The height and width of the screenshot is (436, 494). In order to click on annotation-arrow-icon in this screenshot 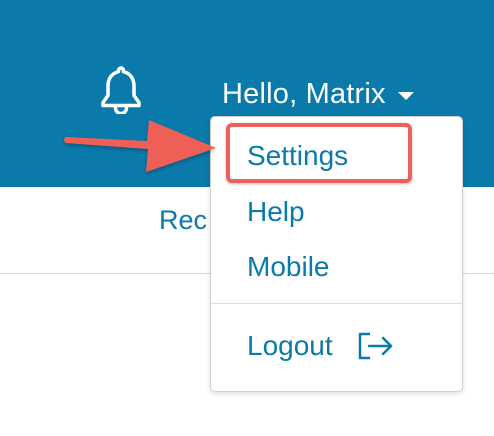, I will do `click(140, 146)`.